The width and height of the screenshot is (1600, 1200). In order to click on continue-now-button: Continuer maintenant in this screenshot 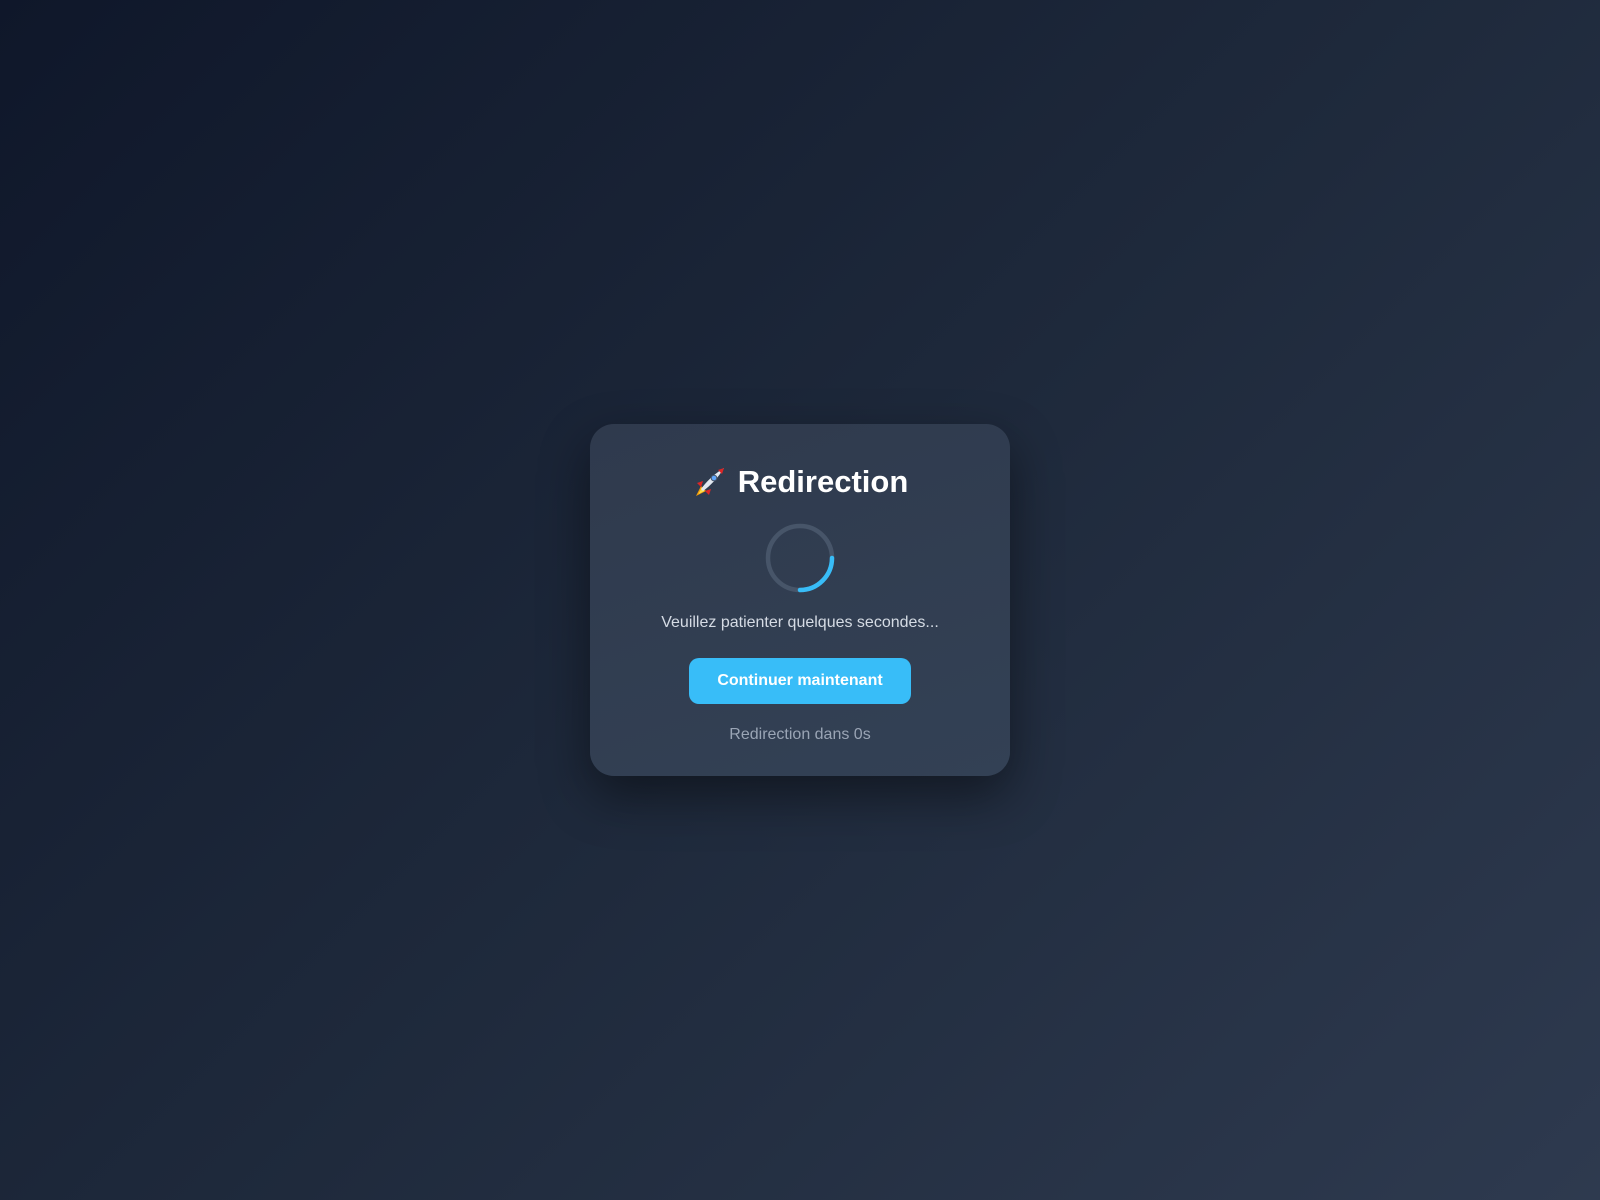, I will do `click(800, 681)`.